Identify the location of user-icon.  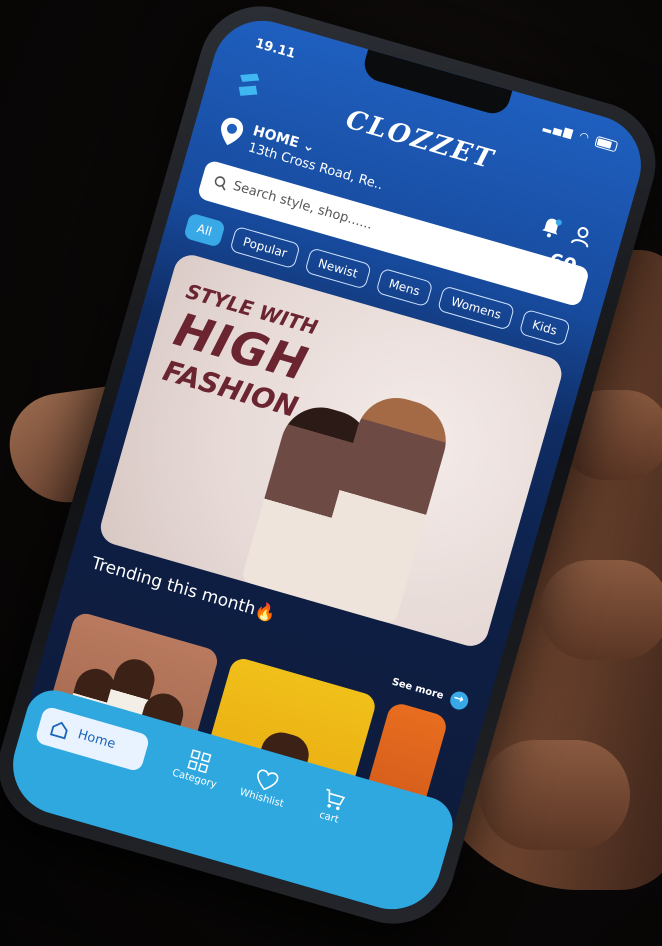
(581, 236).